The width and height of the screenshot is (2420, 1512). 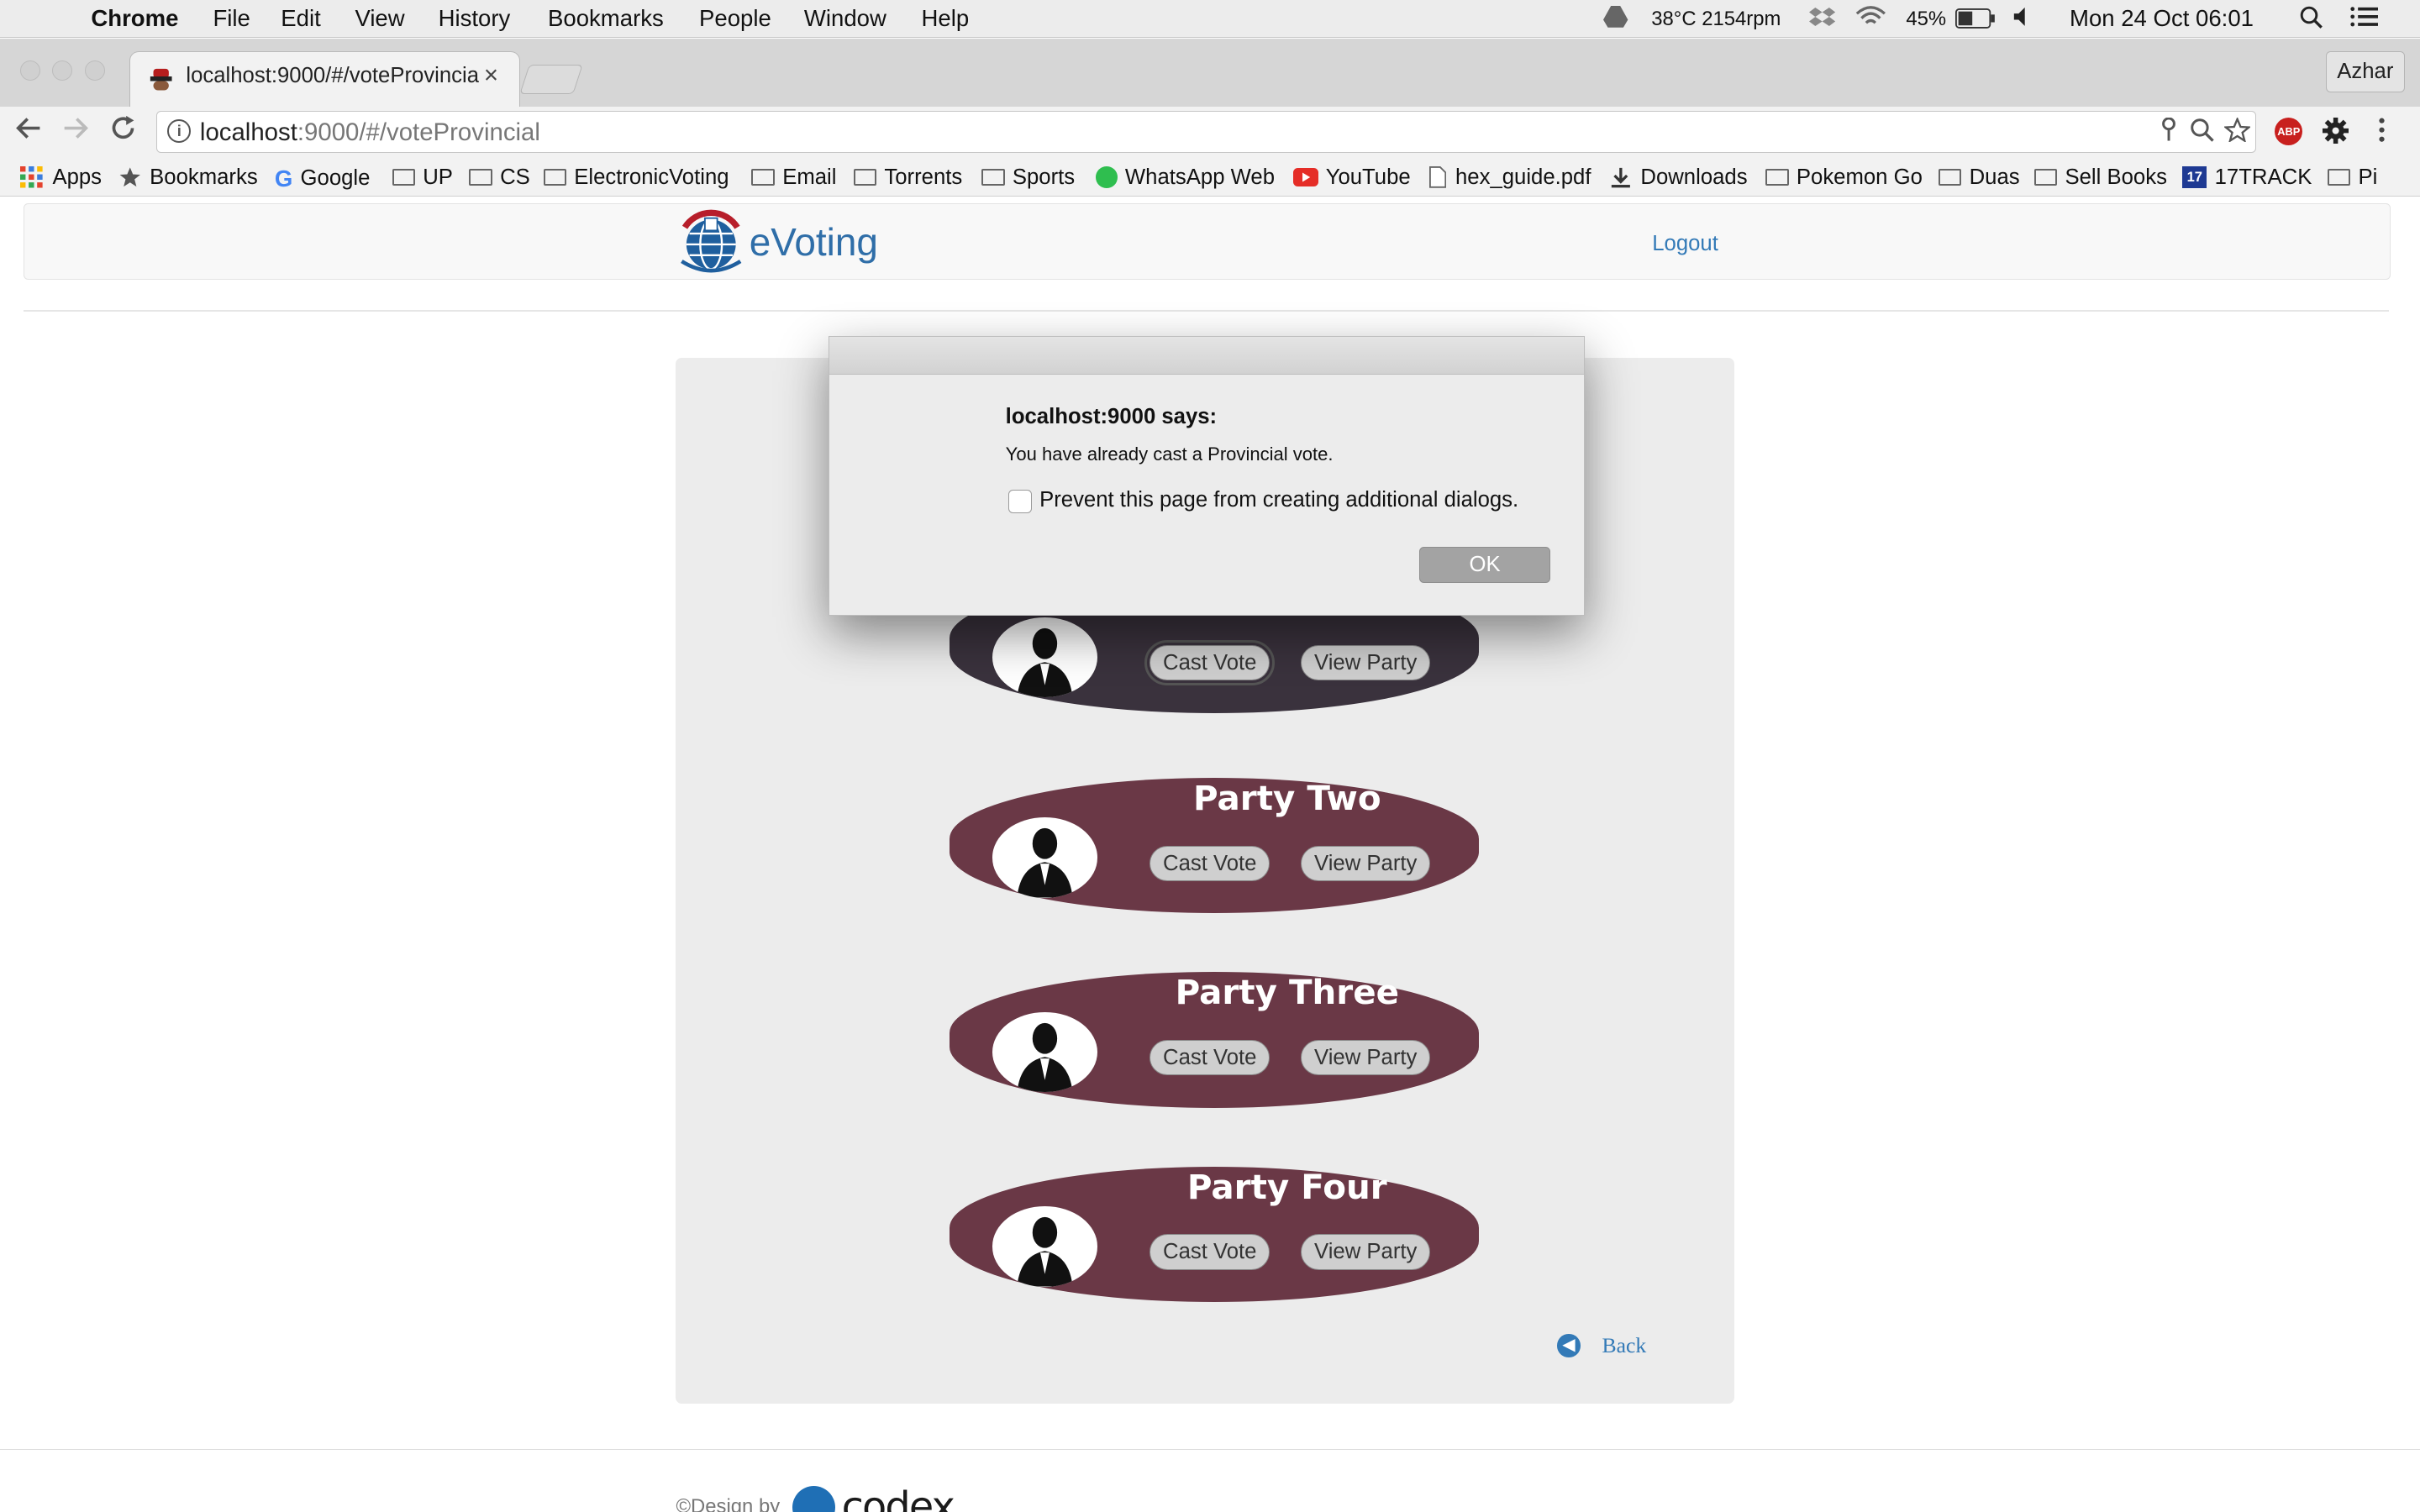 What do you see at coordinates (636, 177) in the screenshot?
I see `bookmark-folder-electronicvoting: ElectronicVoting` at bounding box center [636, 177].